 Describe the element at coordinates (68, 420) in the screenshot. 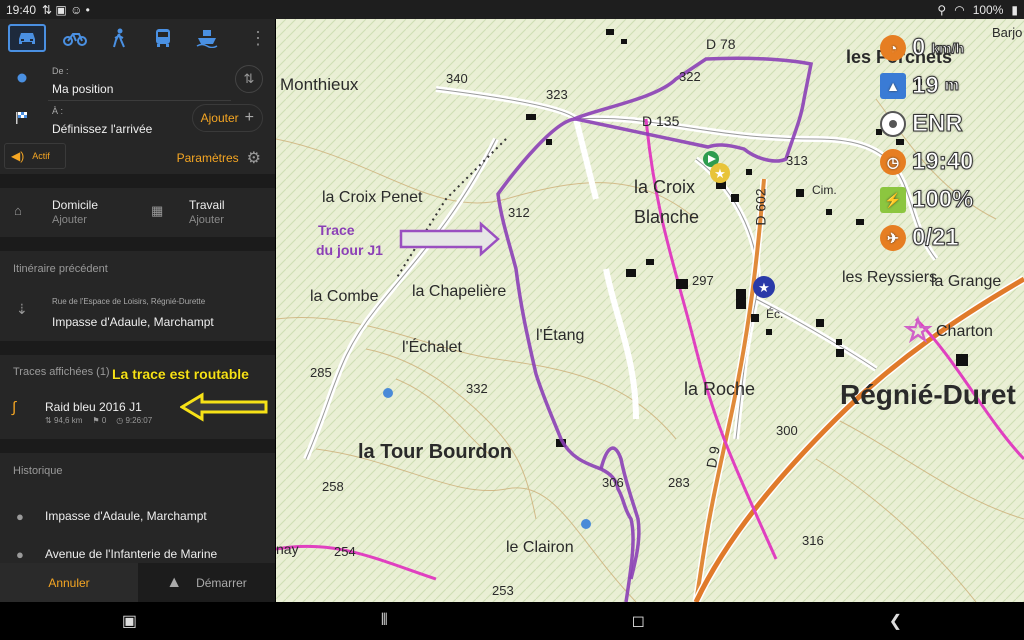

I see `track-distance-value: 94,6 km` at that location.